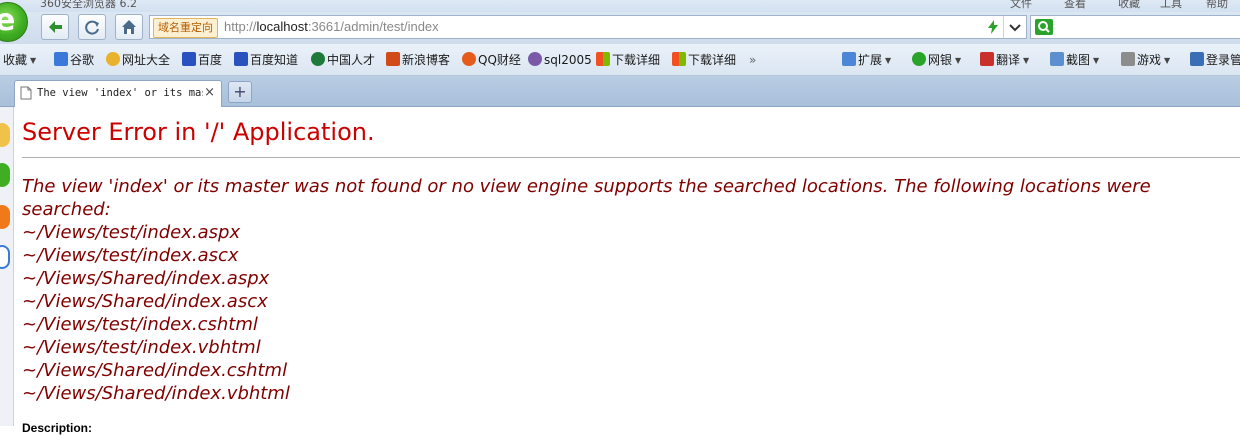 This screenshot has width=1240, height=435. Describe the element at coordinates (141, 347) in the screenshot. I see `searched-location: ~/Views/test/index.vbhtml` at that location.